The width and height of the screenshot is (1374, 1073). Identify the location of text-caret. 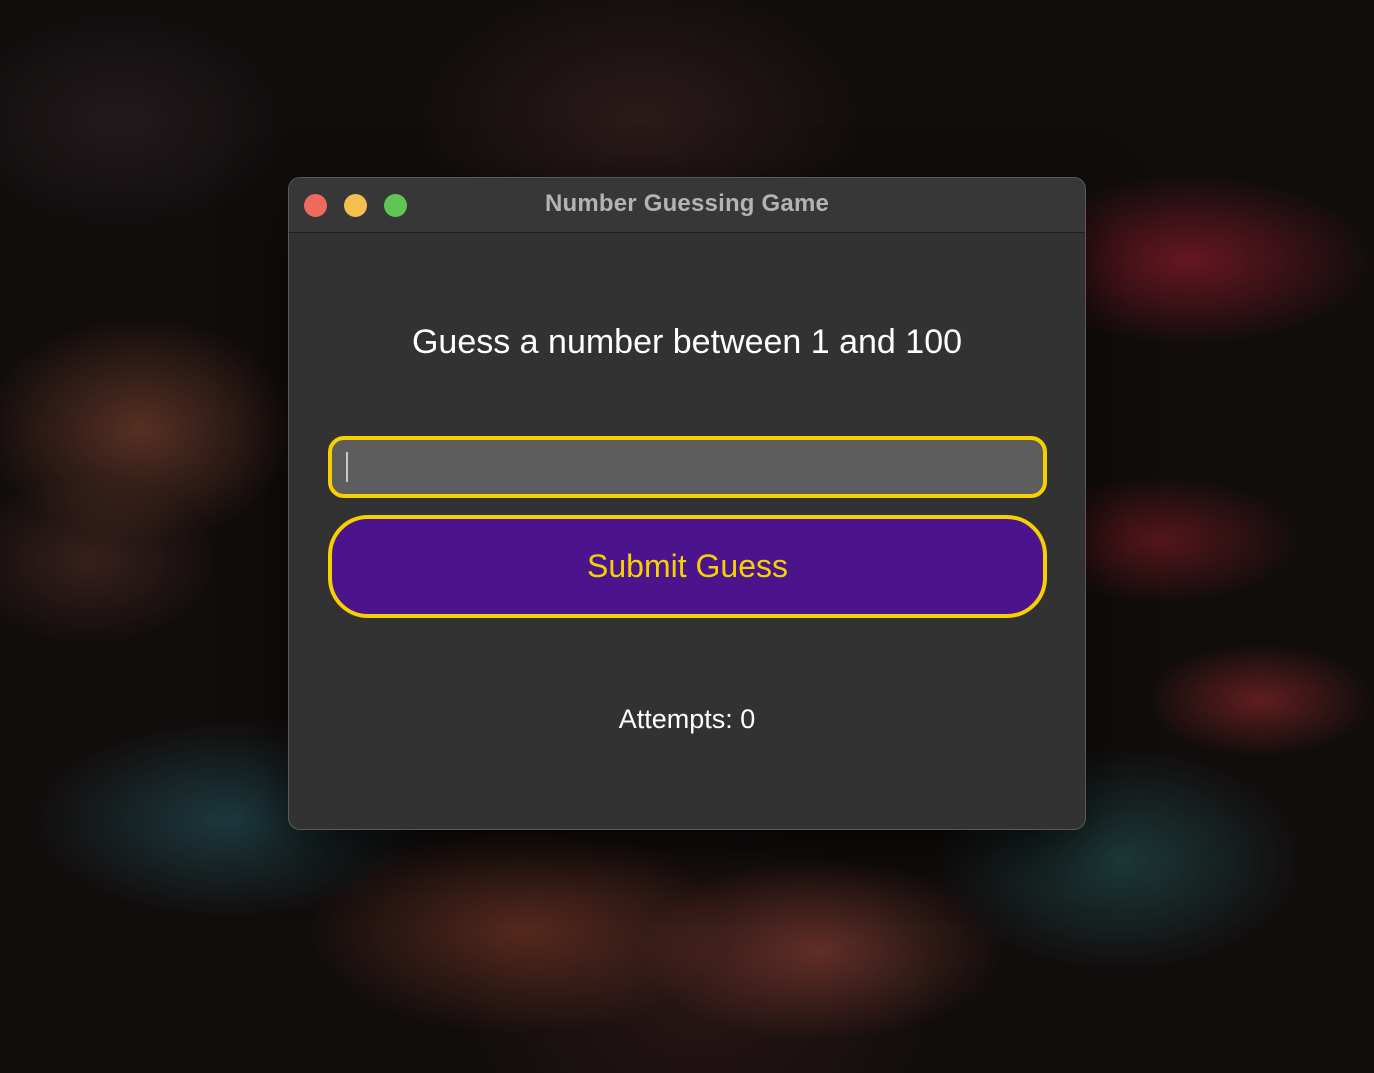
(347, 467).